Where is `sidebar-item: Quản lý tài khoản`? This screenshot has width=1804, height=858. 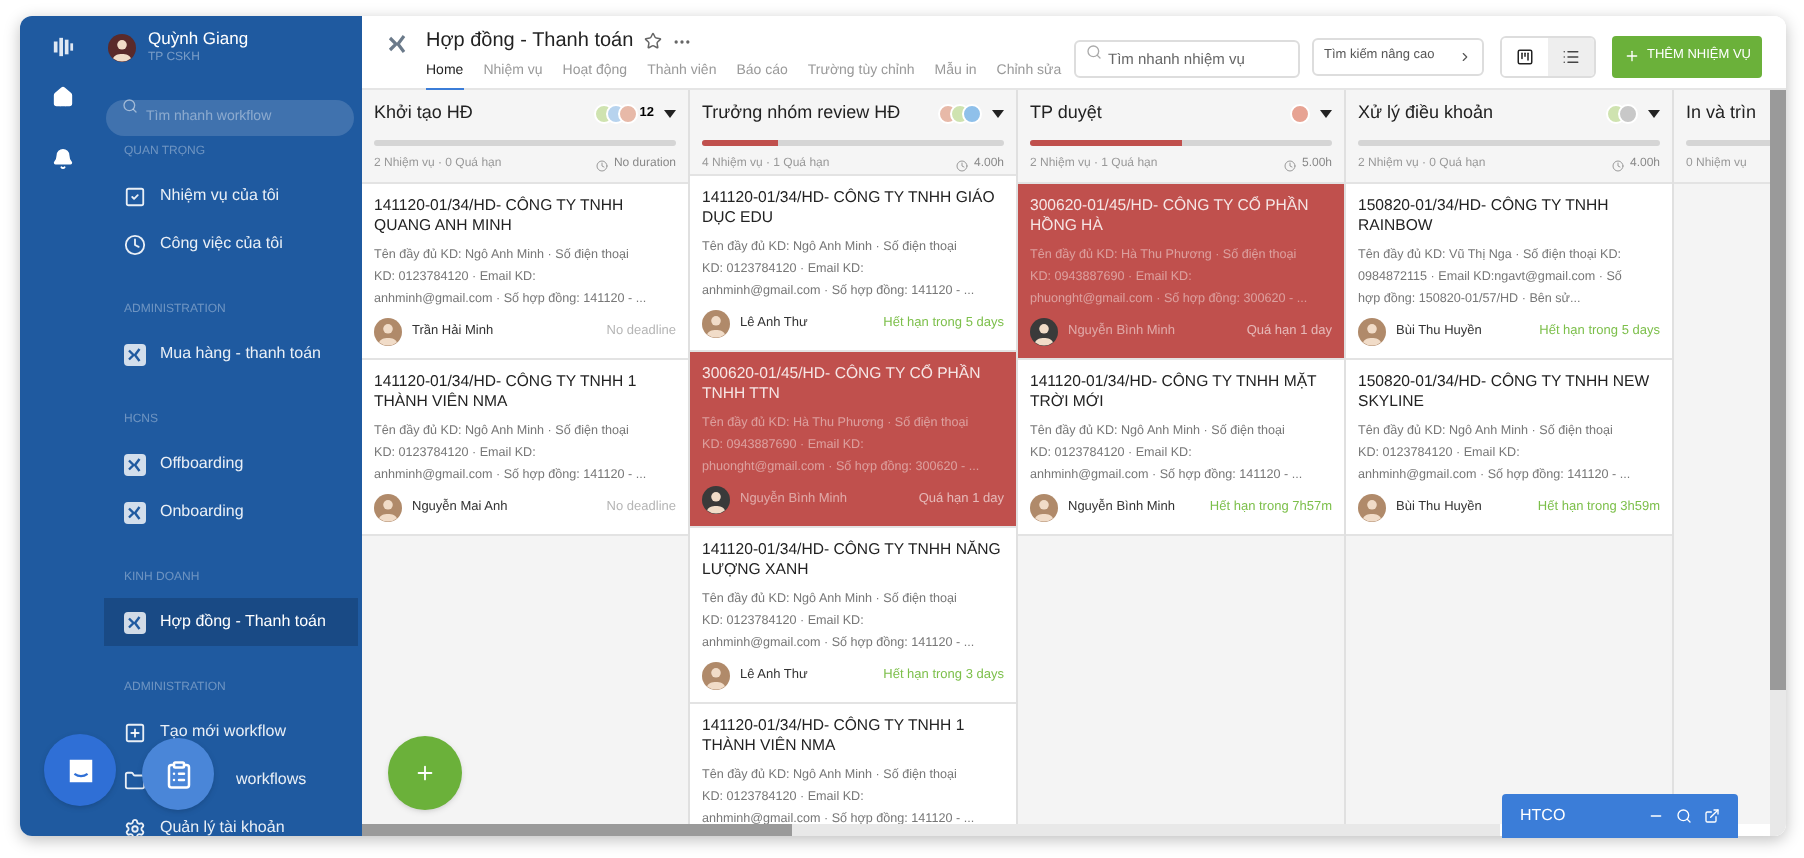 sidebar-item: Quản lý tài khoản is located at coordinates (204, 826).